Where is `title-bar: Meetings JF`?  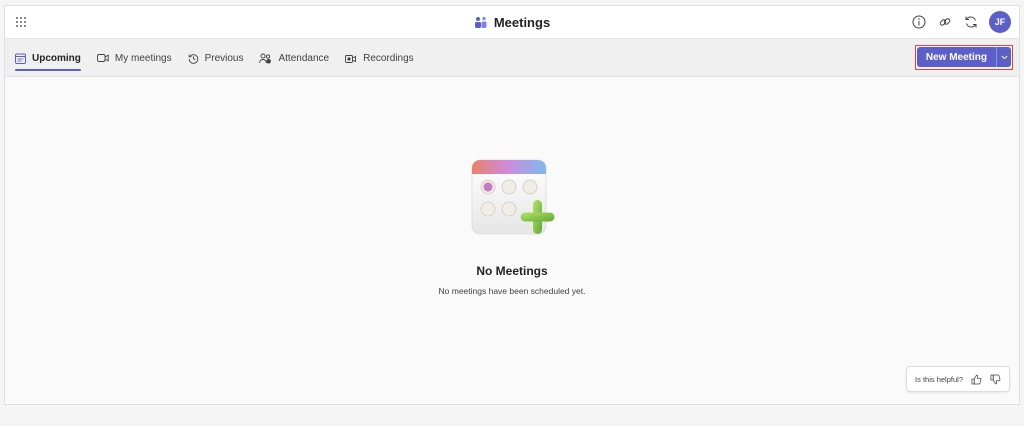 title-bar: Meetings JF is located at coordinates (512, 22).